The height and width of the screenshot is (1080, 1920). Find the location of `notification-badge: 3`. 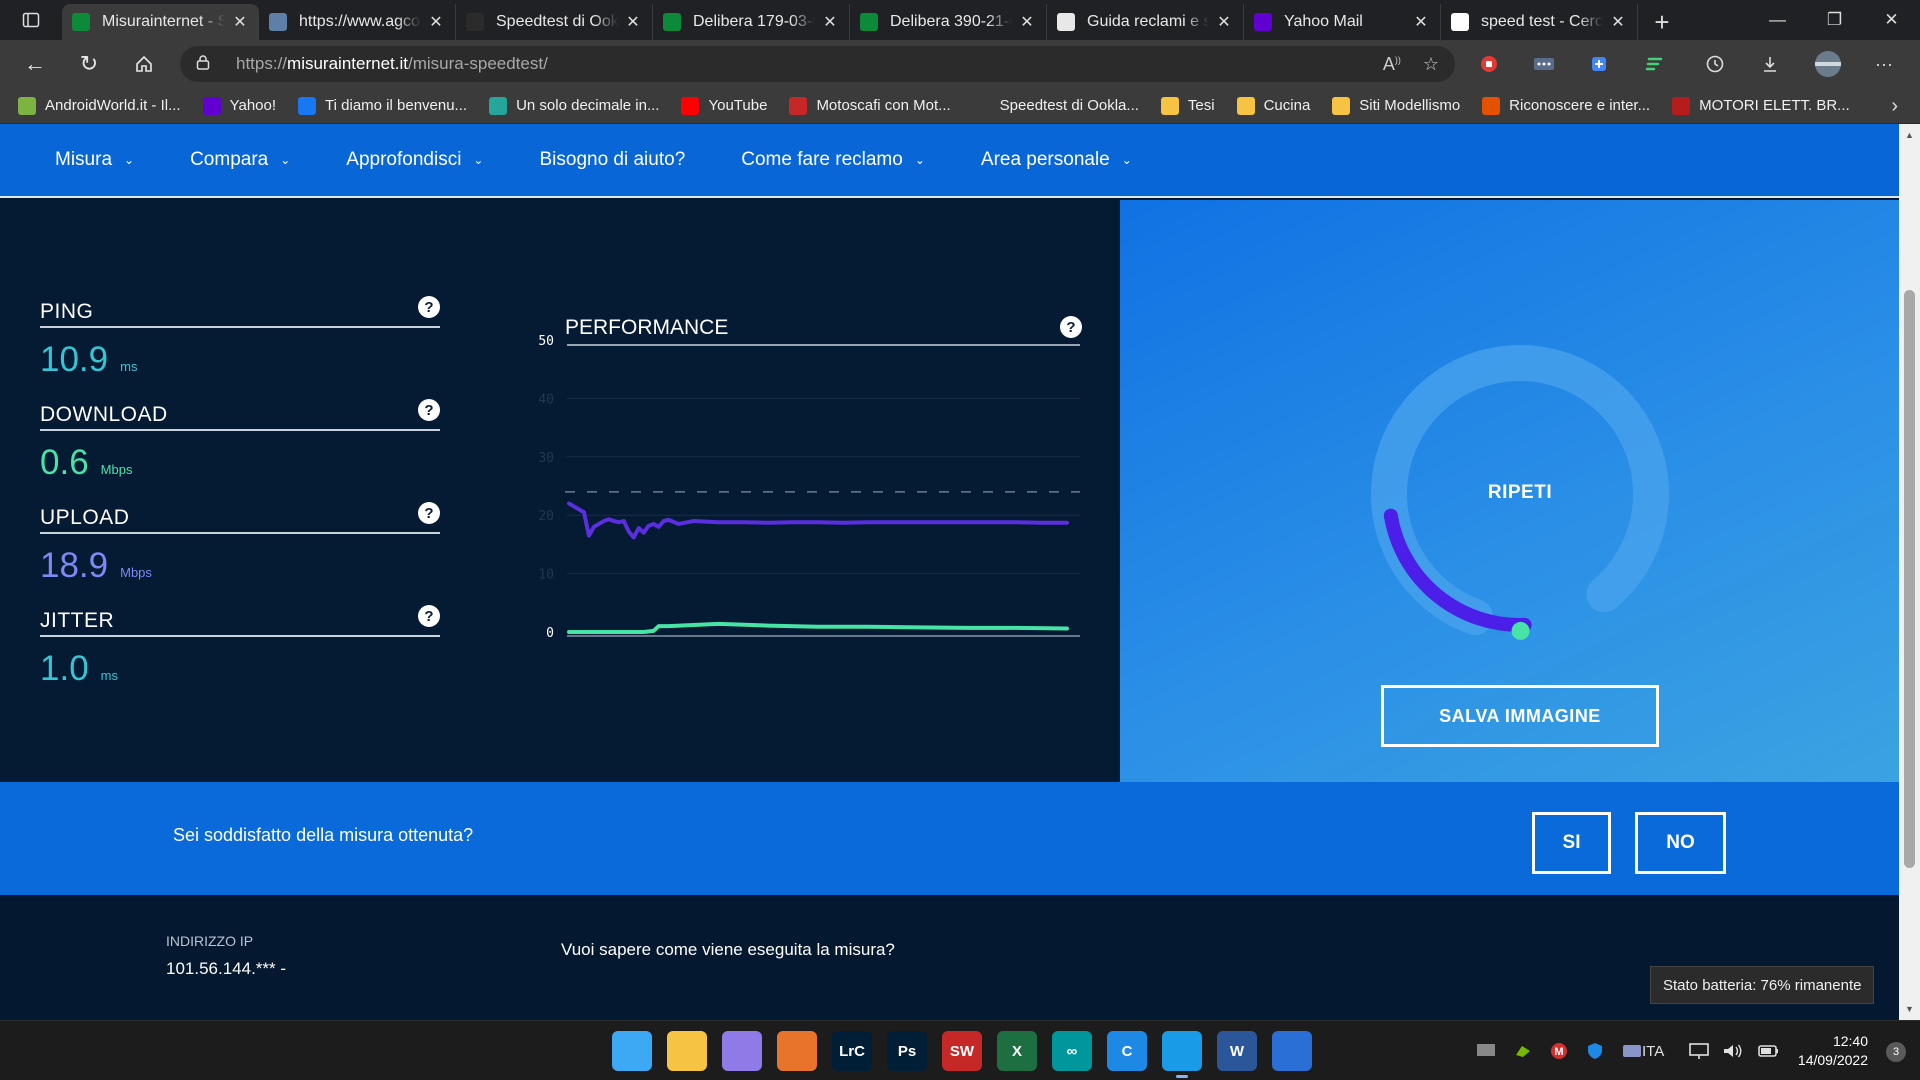

notification-badge: 3 is located at coordinates (1896, 1052).